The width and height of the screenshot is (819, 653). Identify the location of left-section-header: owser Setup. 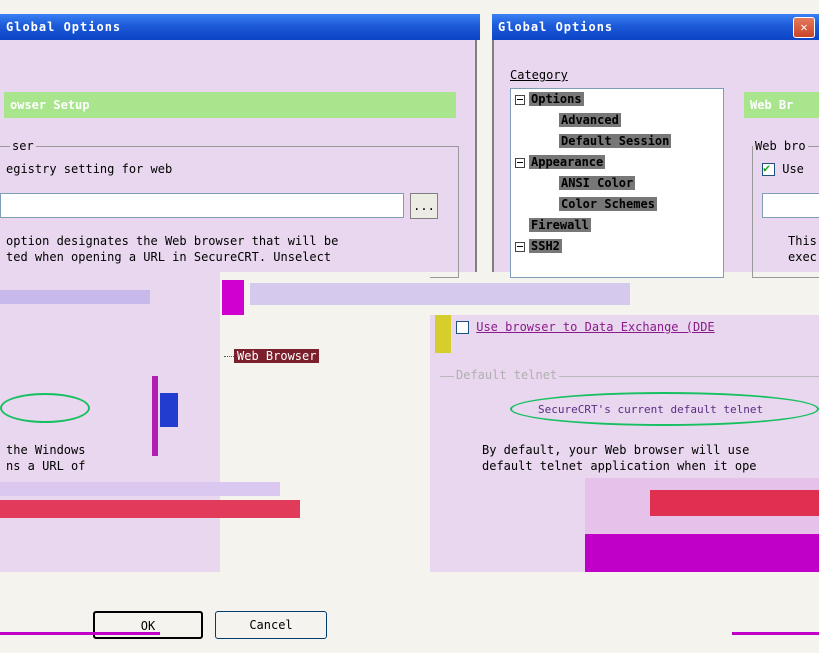
(230, 105).